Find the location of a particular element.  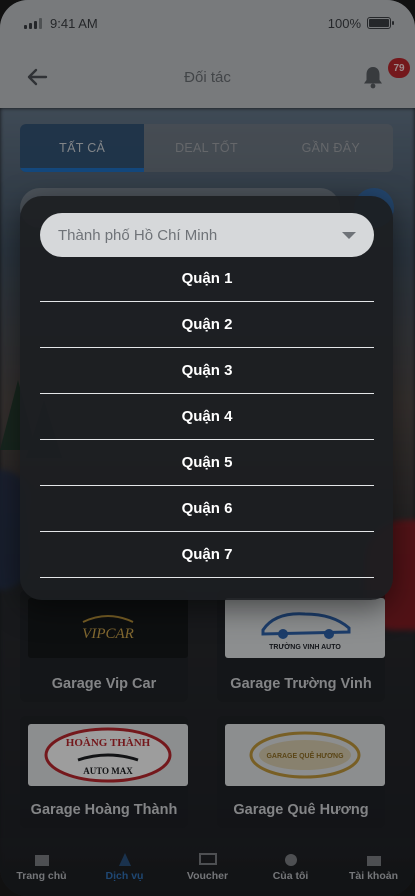

district-option: Quận 3 is located at coordinates (207, 371).